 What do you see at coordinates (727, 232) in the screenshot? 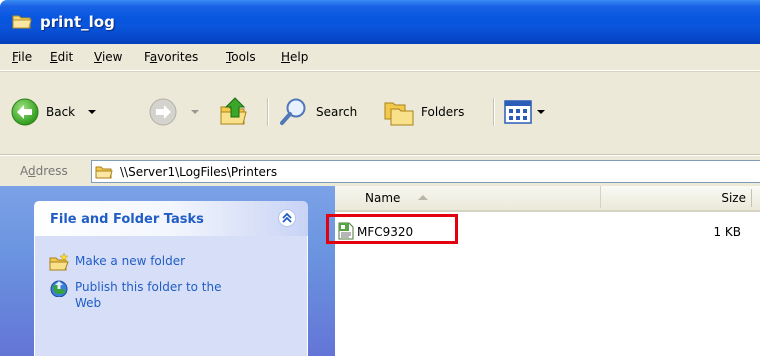
I see `file-size: 1 KB` at bounding box center [727, 232].